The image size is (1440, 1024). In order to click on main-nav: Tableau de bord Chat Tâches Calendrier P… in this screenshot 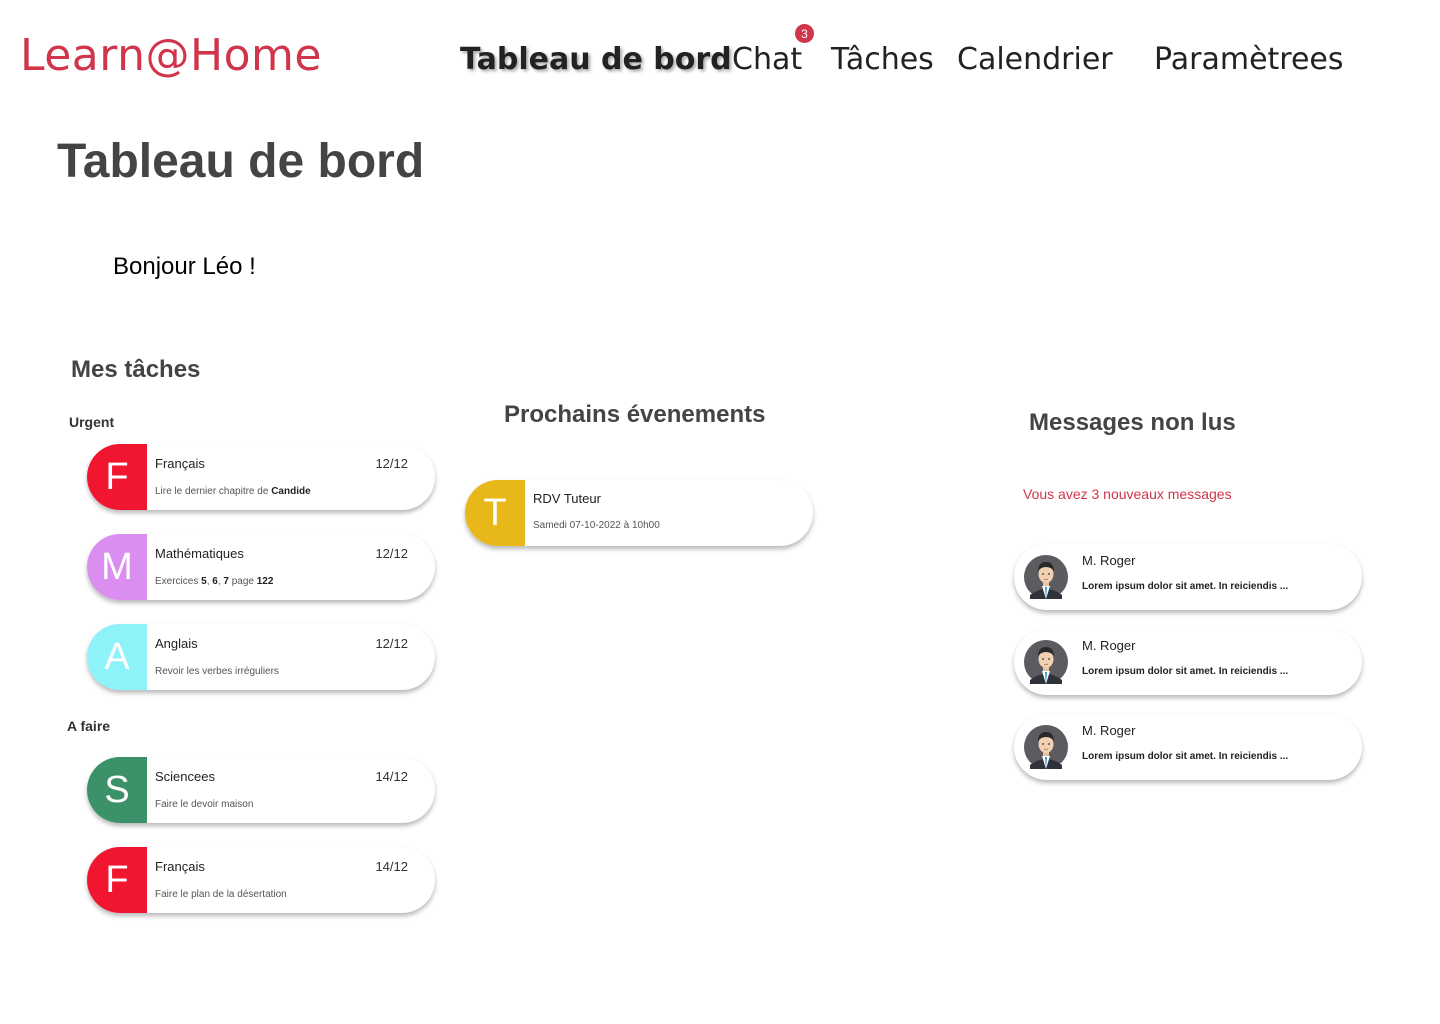, I will do `click(720, 62)`.